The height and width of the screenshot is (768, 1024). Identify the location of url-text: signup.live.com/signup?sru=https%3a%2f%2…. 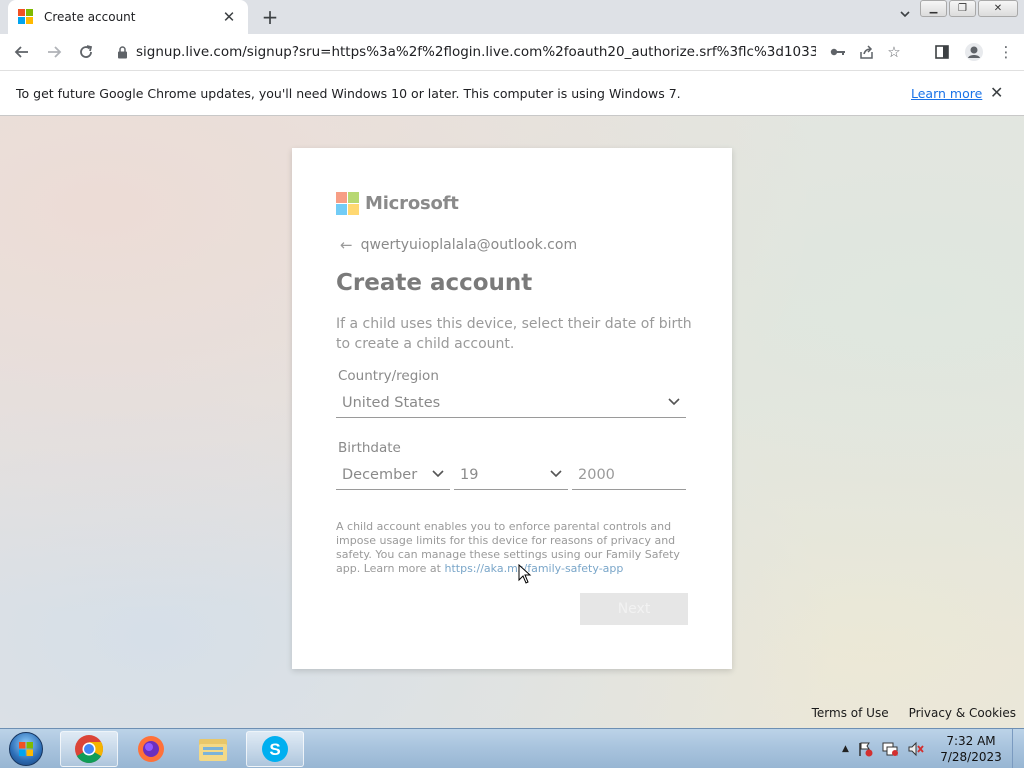
(476, 52).